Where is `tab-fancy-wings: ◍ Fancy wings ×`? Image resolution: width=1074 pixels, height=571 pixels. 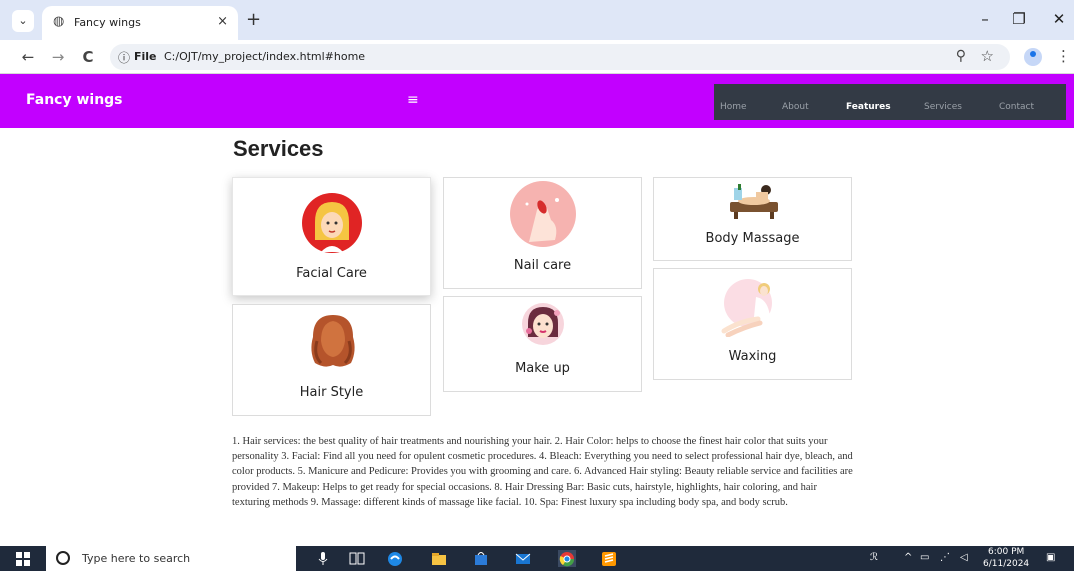
tab-fancy-wings: ◍ Fancy wings × is located at coordinates (140, 23).